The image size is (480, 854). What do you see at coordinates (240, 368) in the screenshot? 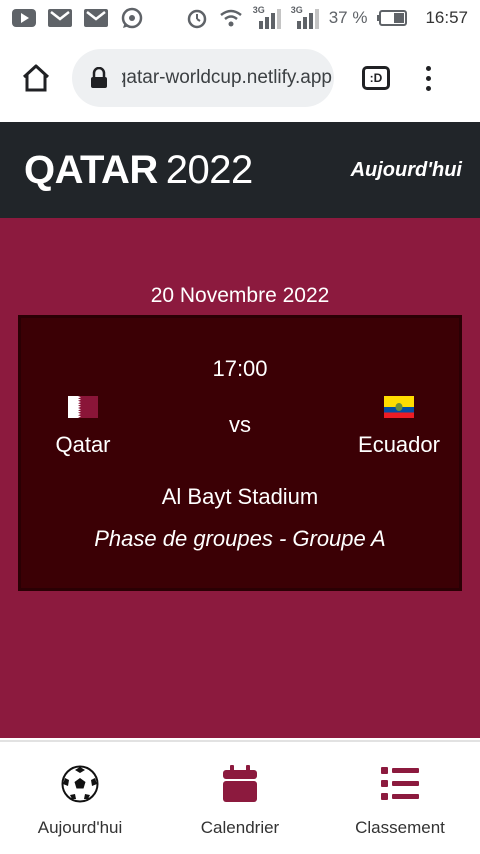
I see `match-time: 17:00` at bounding box center [240, 368].